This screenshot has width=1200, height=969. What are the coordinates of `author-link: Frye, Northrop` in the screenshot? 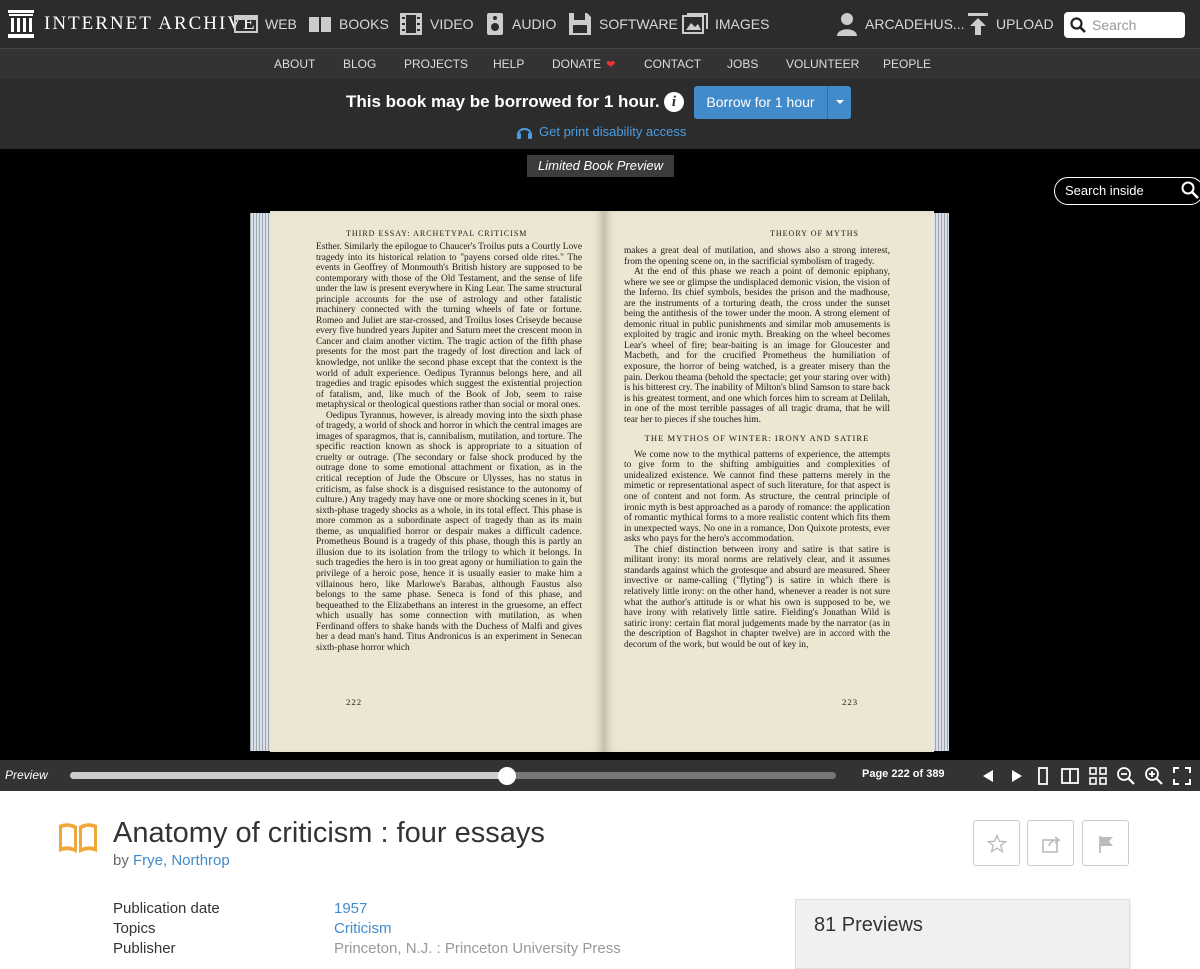 It's located at (181, 860).